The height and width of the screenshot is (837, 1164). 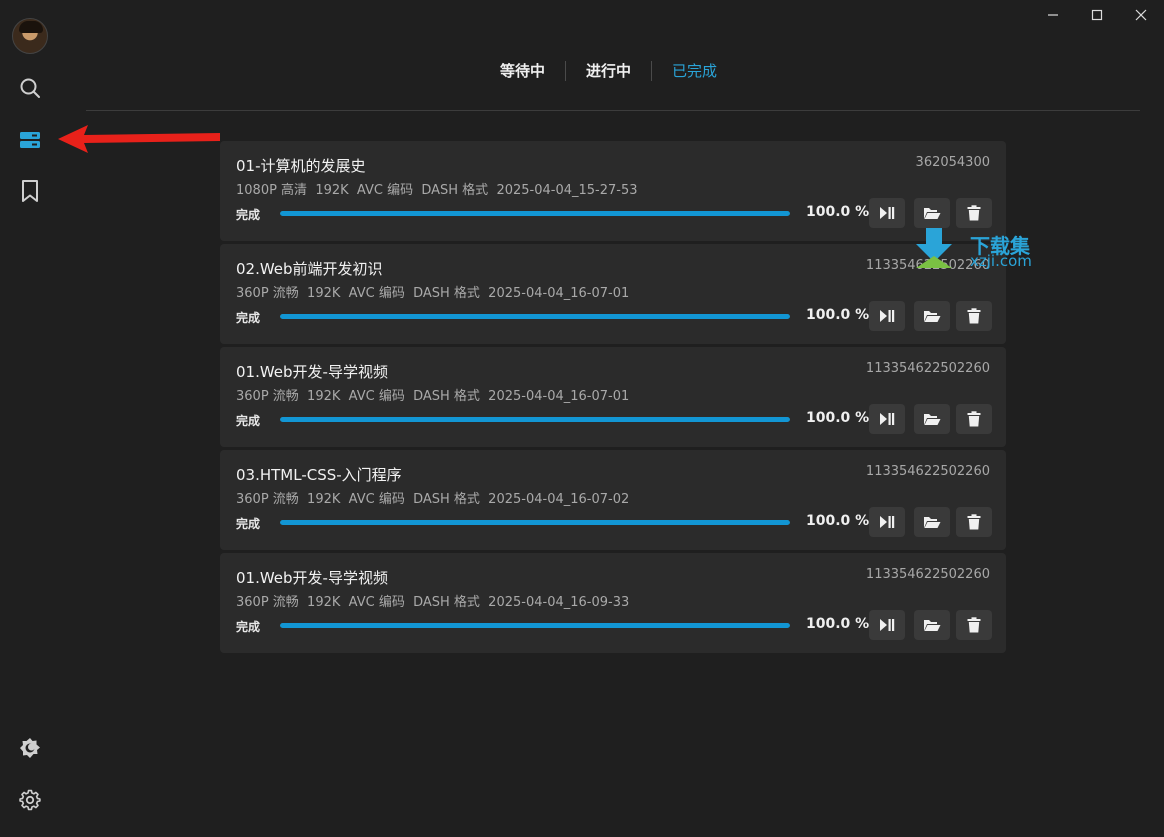 I want to click on task-title: 03.HTML-CSS-入门程序, so click(x=319, y=475).